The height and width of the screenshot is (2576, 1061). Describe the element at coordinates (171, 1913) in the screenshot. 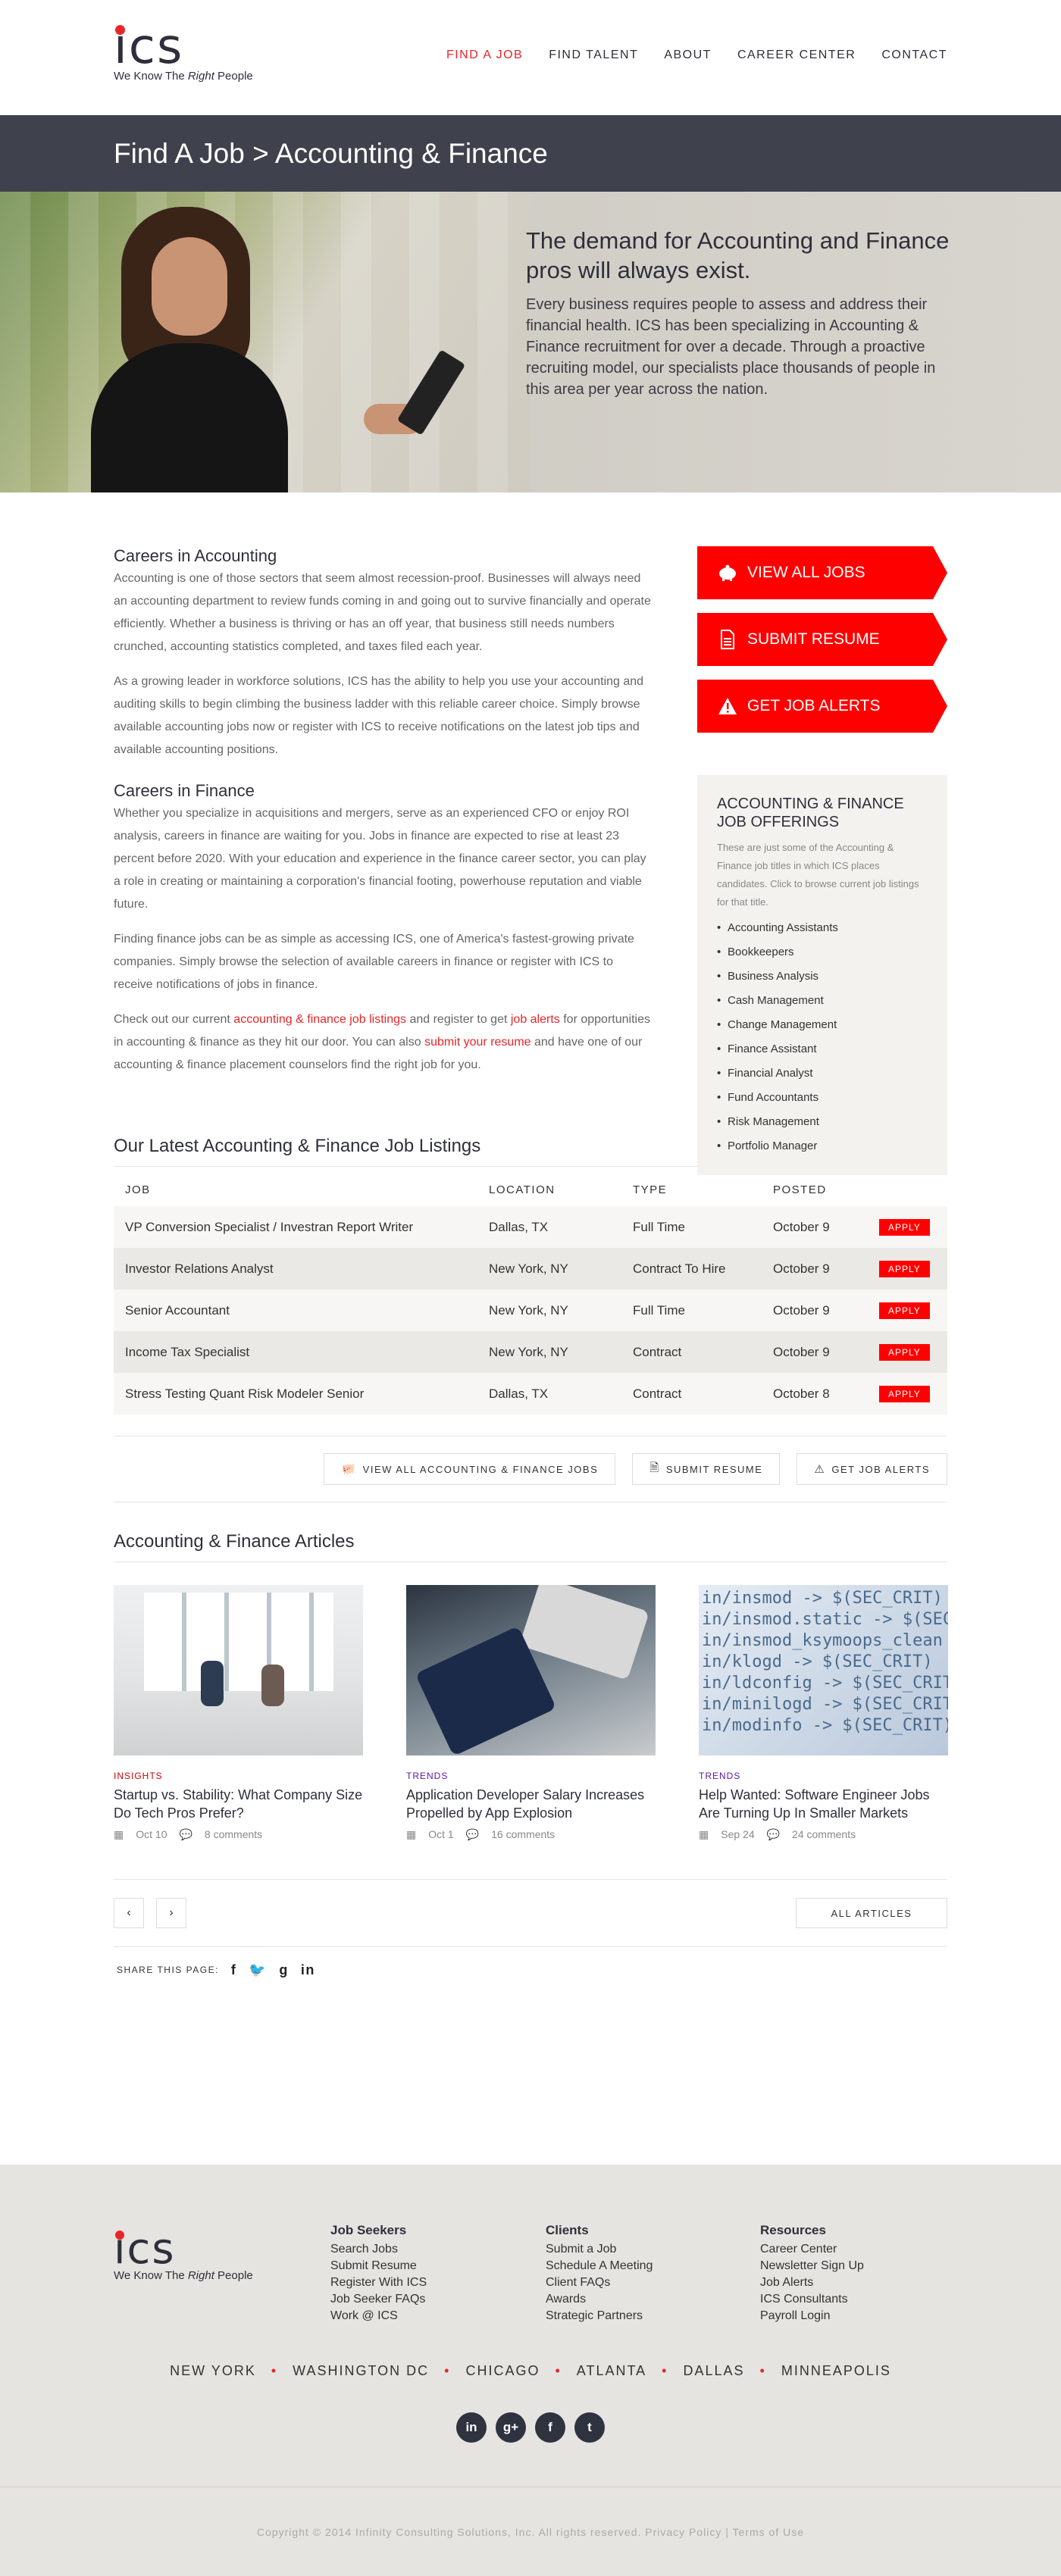

I see `next-button: ›` at that location.